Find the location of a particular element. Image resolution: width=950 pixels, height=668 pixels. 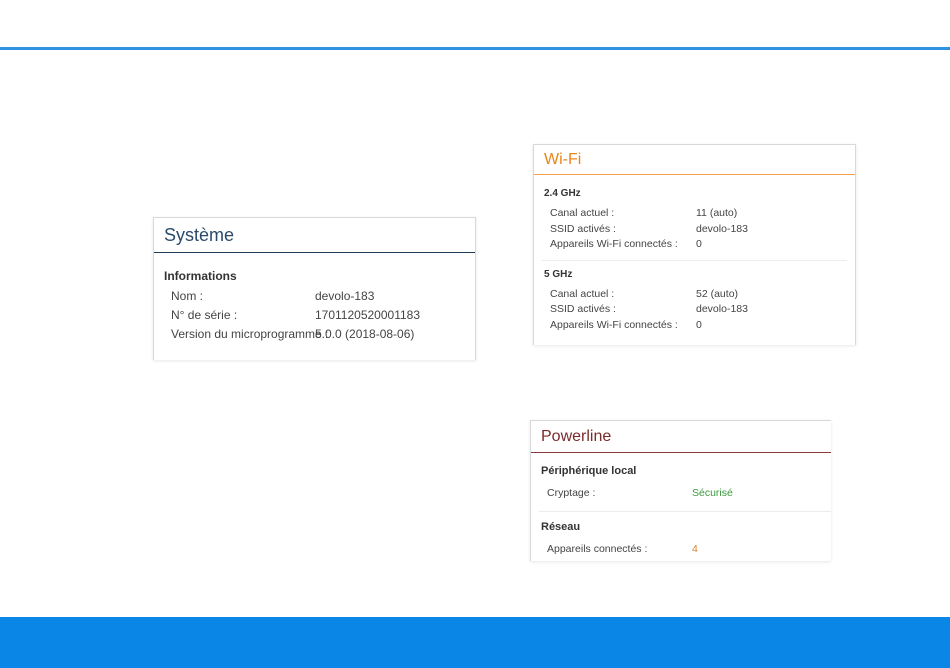

wifi-5-clients-label: Appareils Wi-Fi connectés : is located at coordinates (614, 324).